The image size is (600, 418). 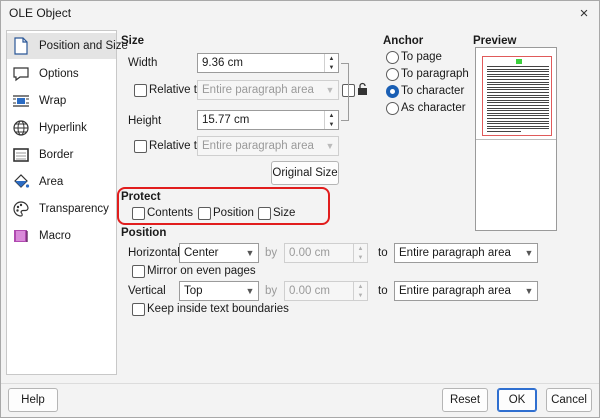 What do you see at coordinates (360, 248) in the screenshot?
I see `horizontal-by-increment-icon: ▲` at bounding box center [360, 248].